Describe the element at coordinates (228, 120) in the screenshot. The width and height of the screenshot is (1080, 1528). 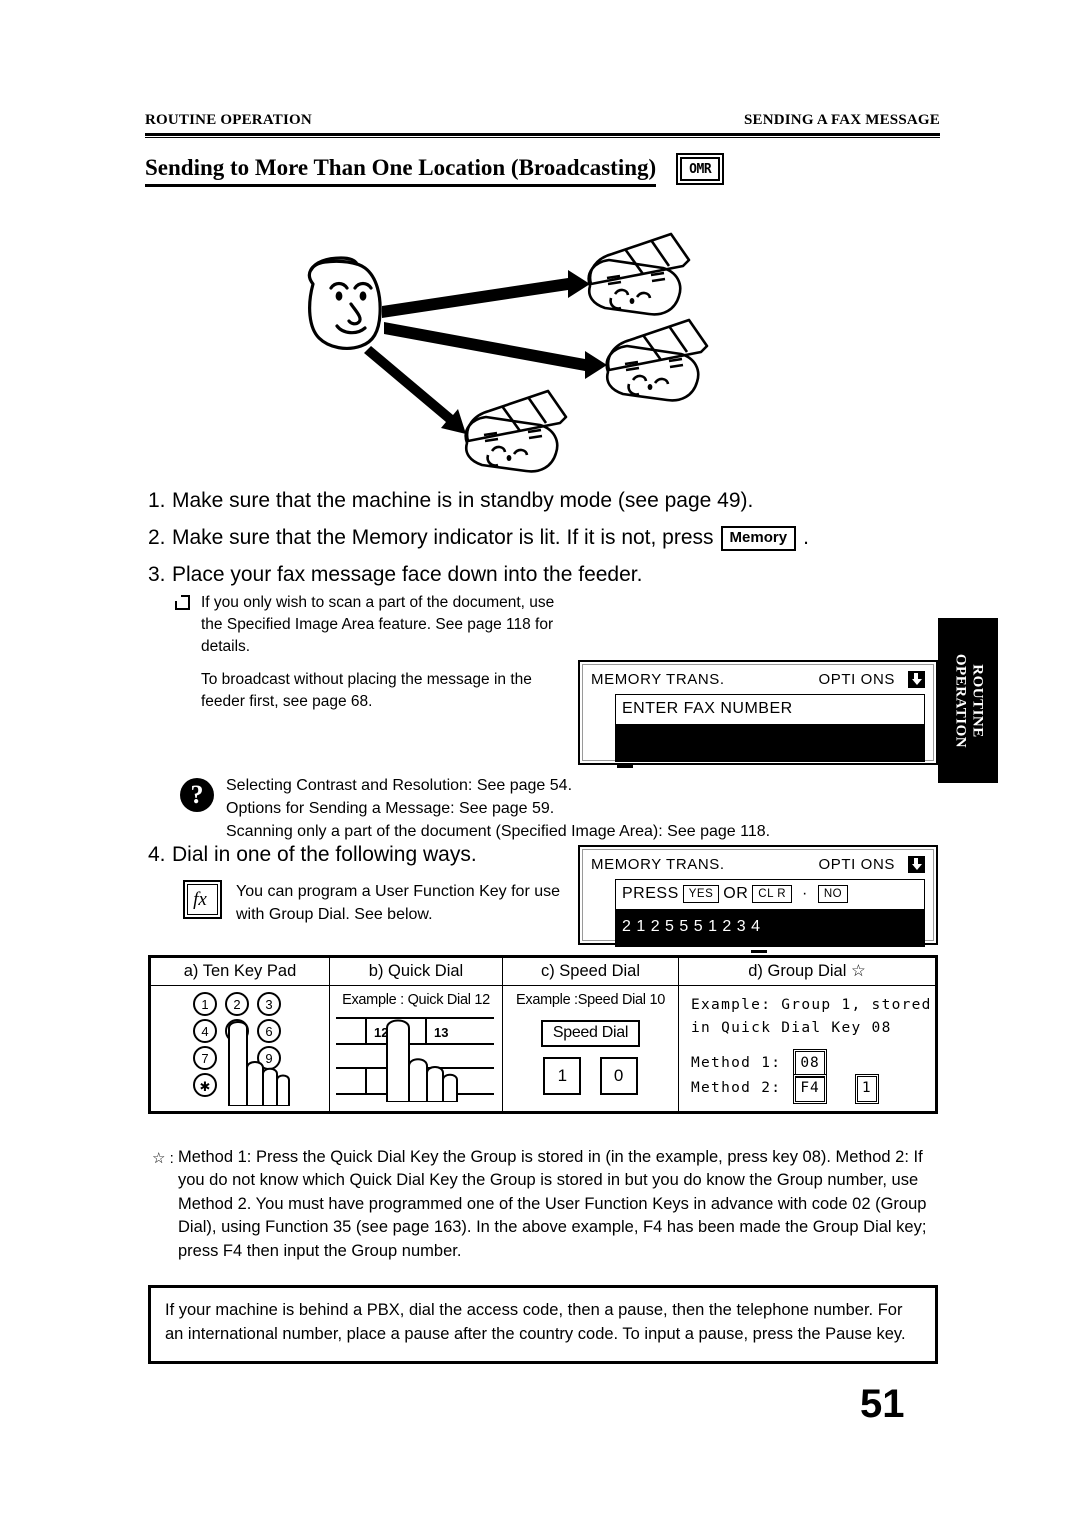
I see `header-left-label: ROUTINE OPERATION` at that location.